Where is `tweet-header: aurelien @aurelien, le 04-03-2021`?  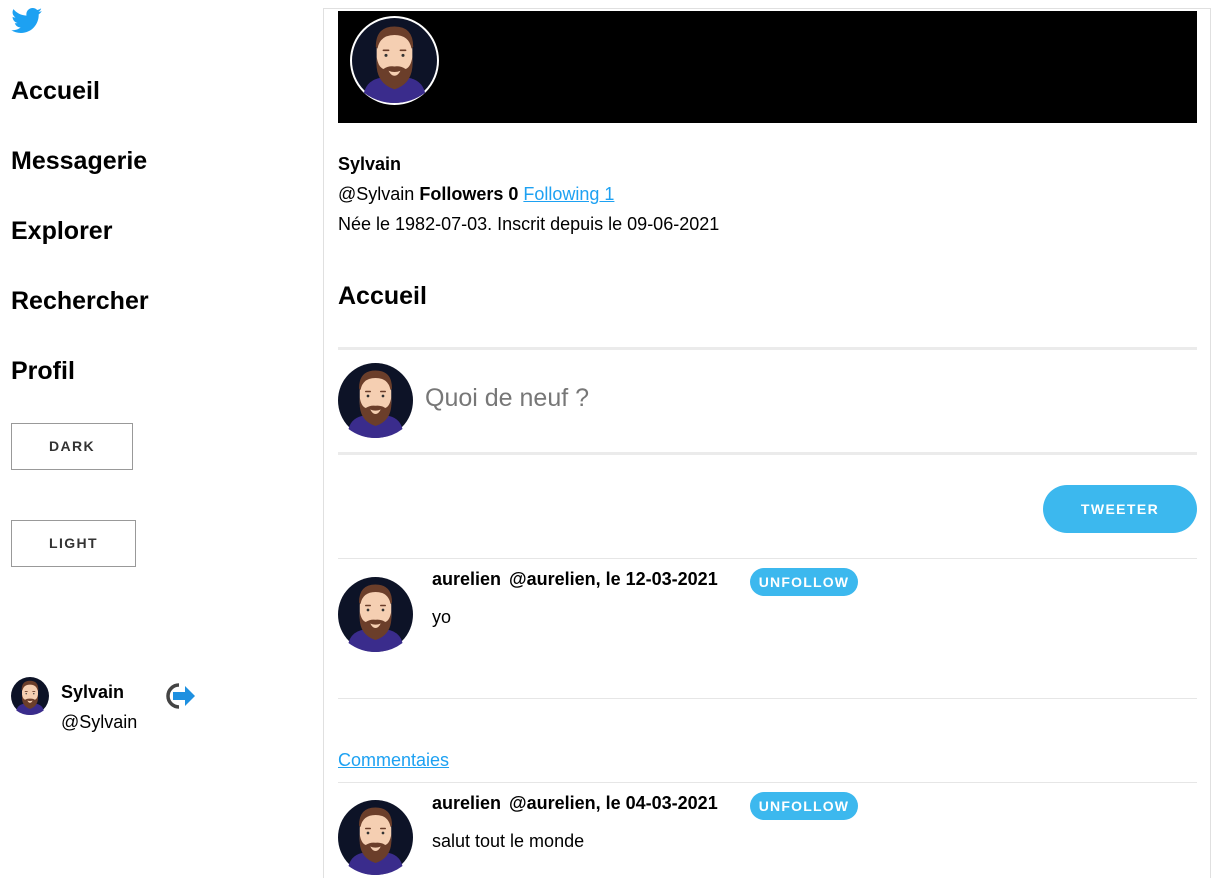 tweet-header: aurelien @aurelien, le 04-03-2021 is located at coordinates (575, 803).